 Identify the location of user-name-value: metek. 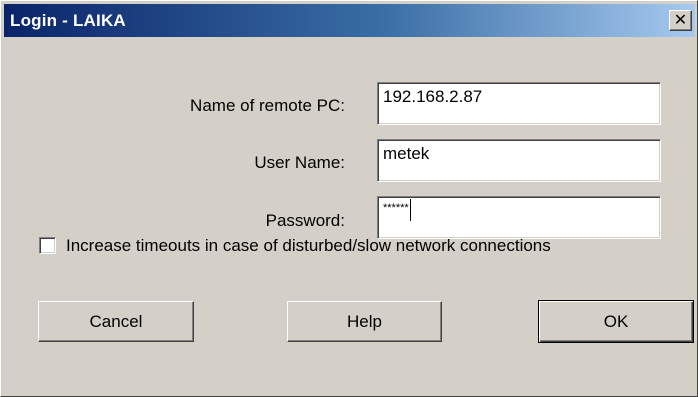
(406, 153).